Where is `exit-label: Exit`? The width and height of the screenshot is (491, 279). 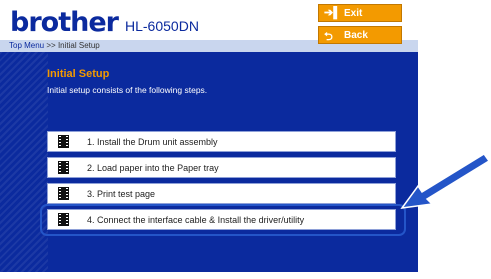
exit-label: Exit is located at coordinates (353, 13).